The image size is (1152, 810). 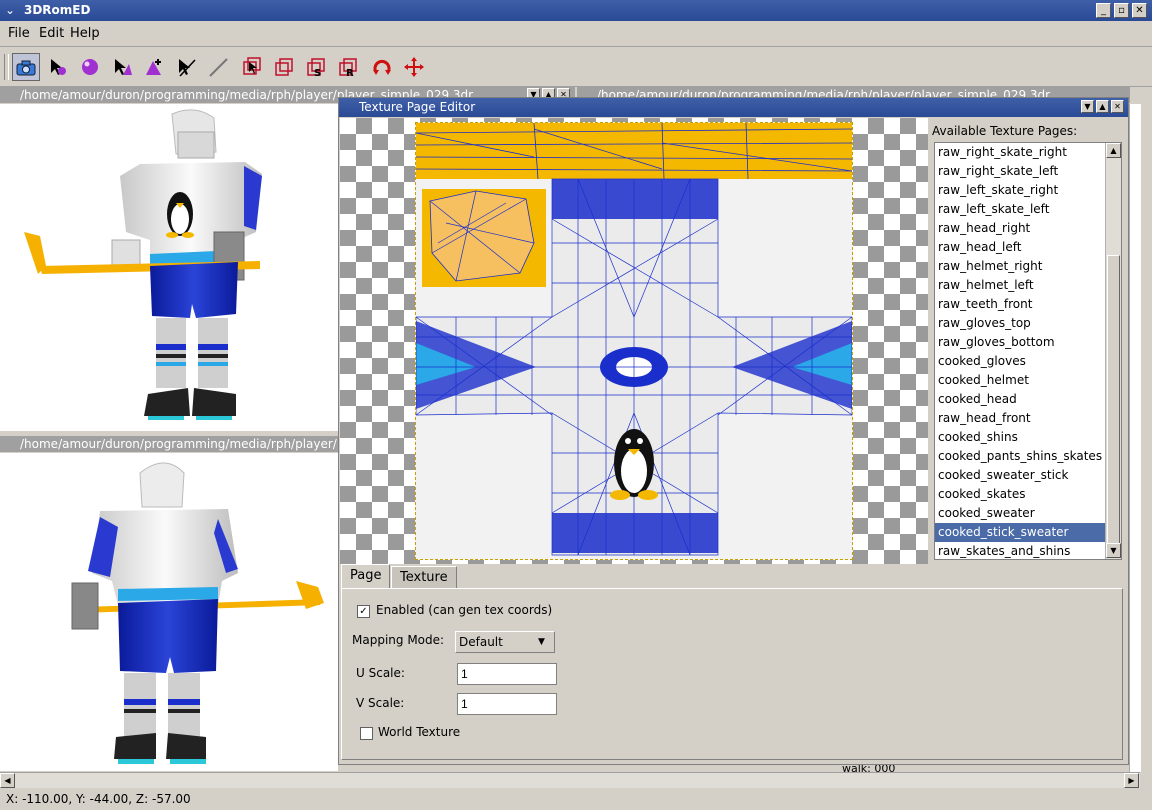 I want to click on list-item: cooked_gloves, so click(x=1020, y=361).